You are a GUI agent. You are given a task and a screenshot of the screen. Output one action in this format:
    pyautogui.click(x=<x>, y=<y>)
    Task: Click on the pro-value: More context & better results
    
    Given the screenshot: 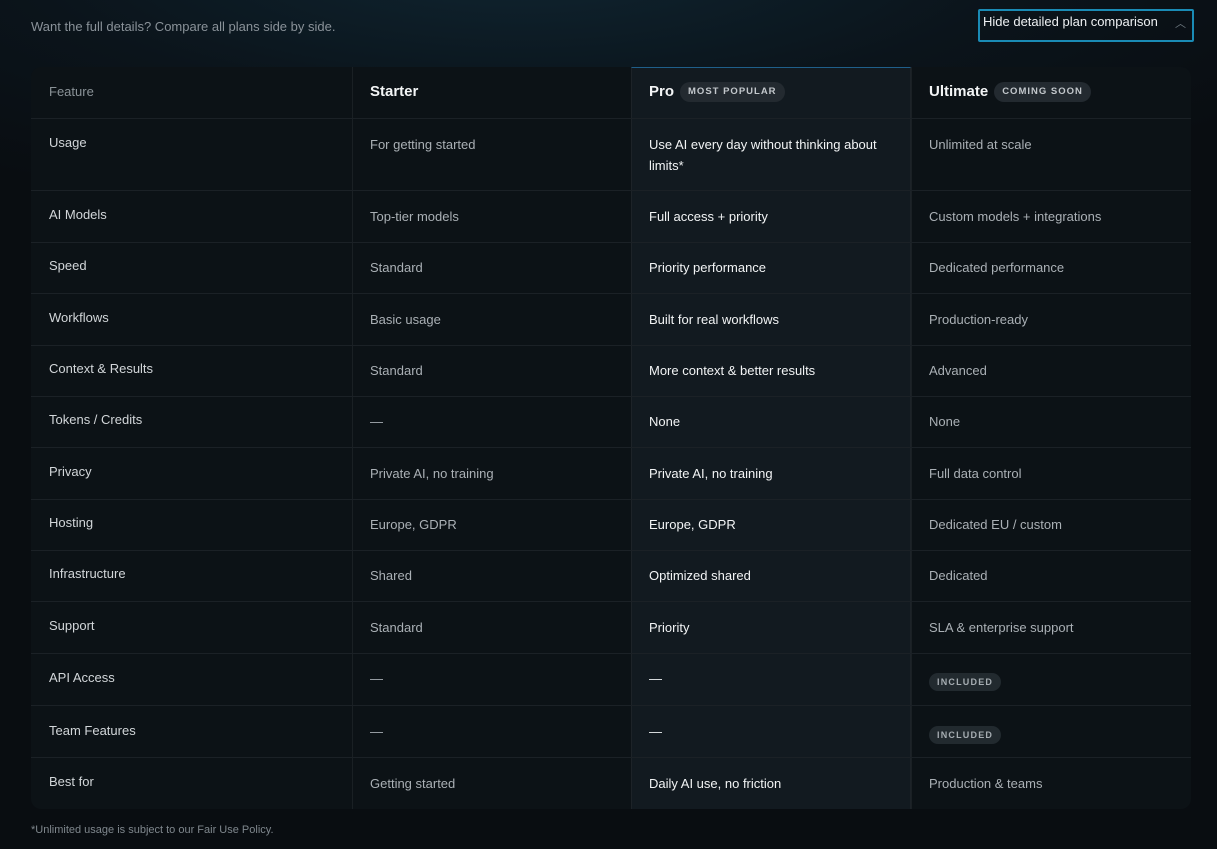 What is the action you would take?
    pyautogui.click(x=732, y=370)
    